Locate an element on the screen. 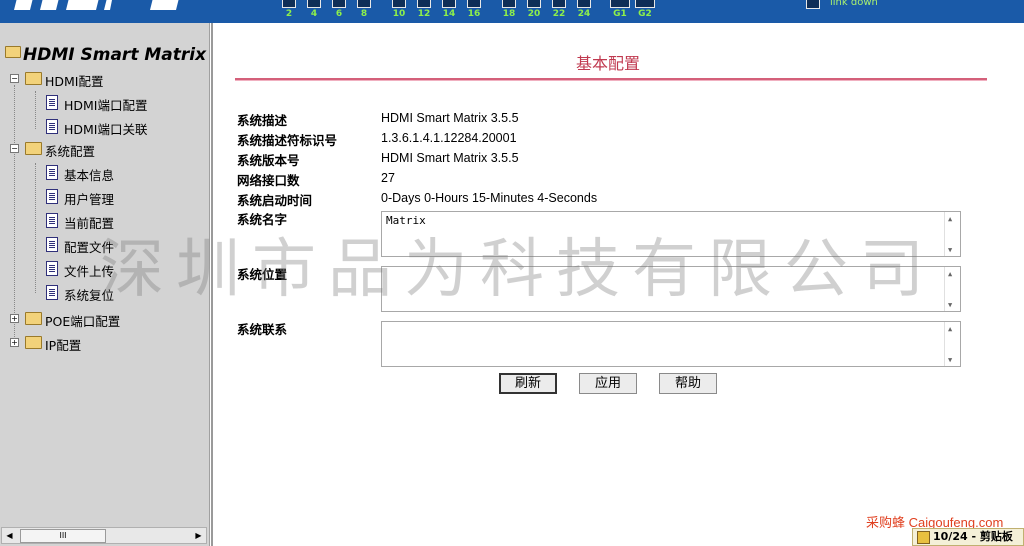 This screenshot has width=1024, height=546. system-contact-textarea: ▲ ▼ is located at coordinates (671, 344).